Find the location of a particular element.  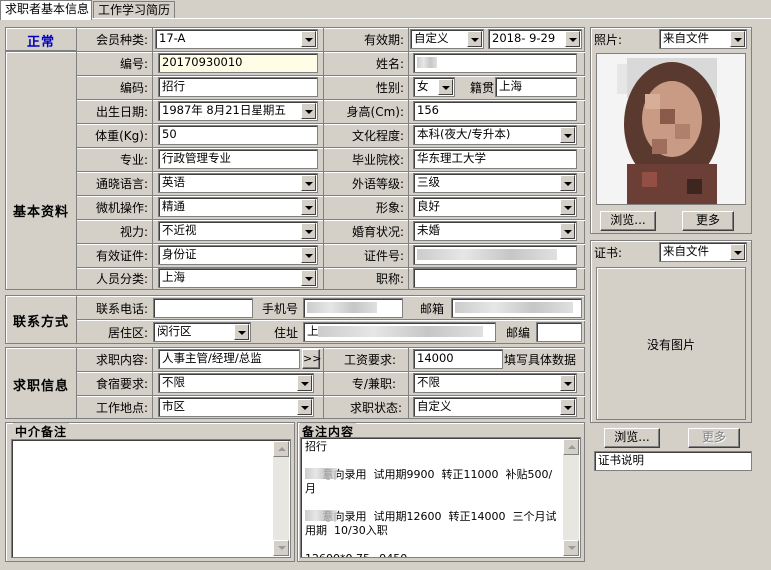

location-select: 市区 is located at coordinates (236, 407).